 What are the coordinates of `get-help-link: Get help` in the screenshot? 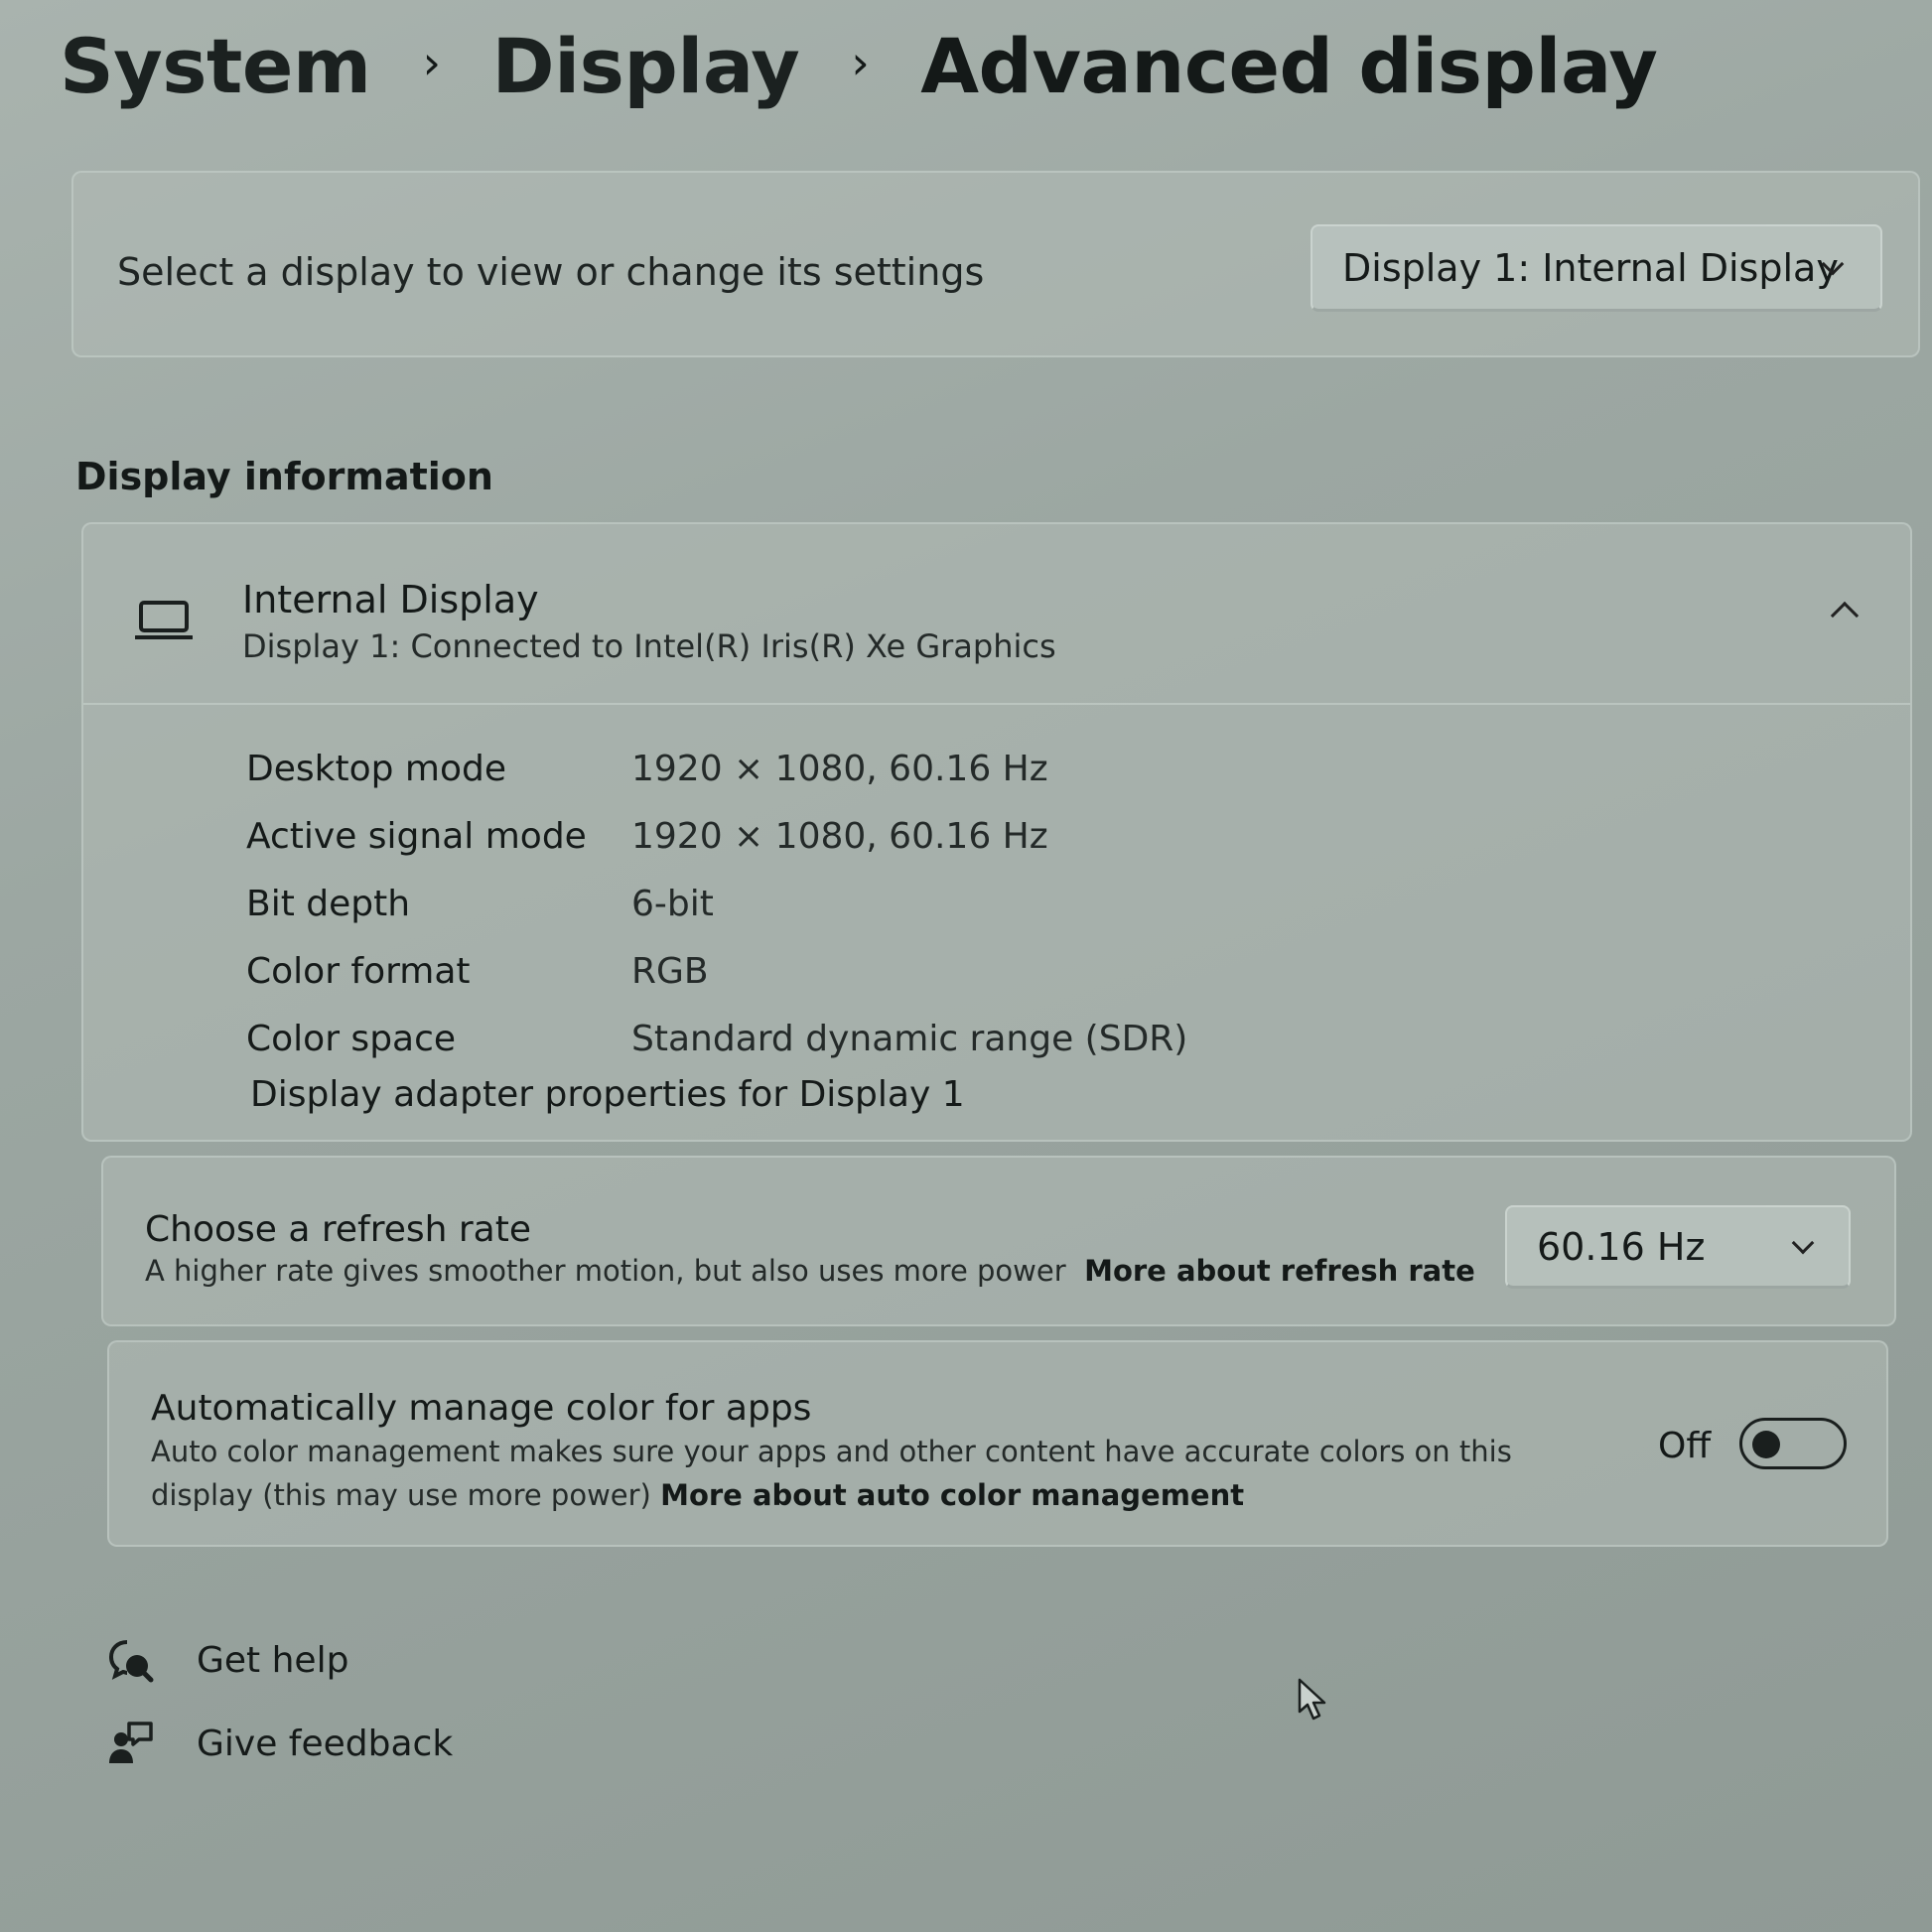 It's located at (228, 1660).